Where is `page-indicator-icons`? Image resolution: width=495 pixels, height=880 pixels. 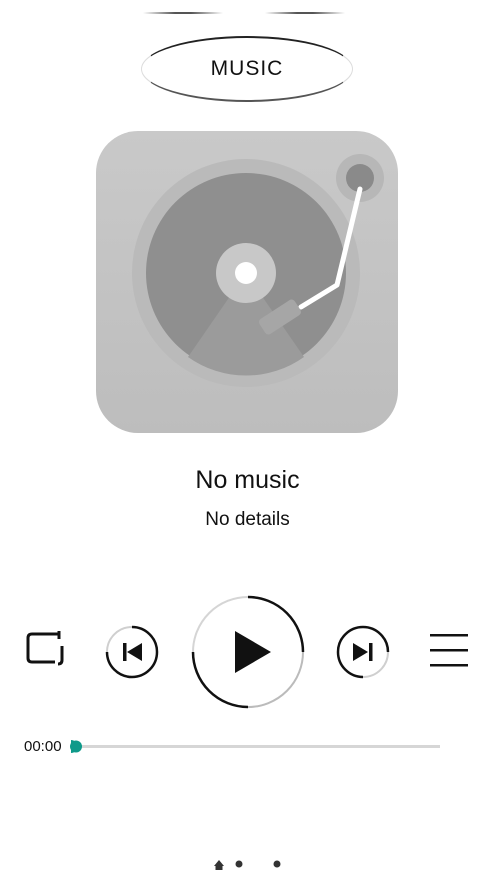 page-indicator-icons is located at coordinates (247, 865).